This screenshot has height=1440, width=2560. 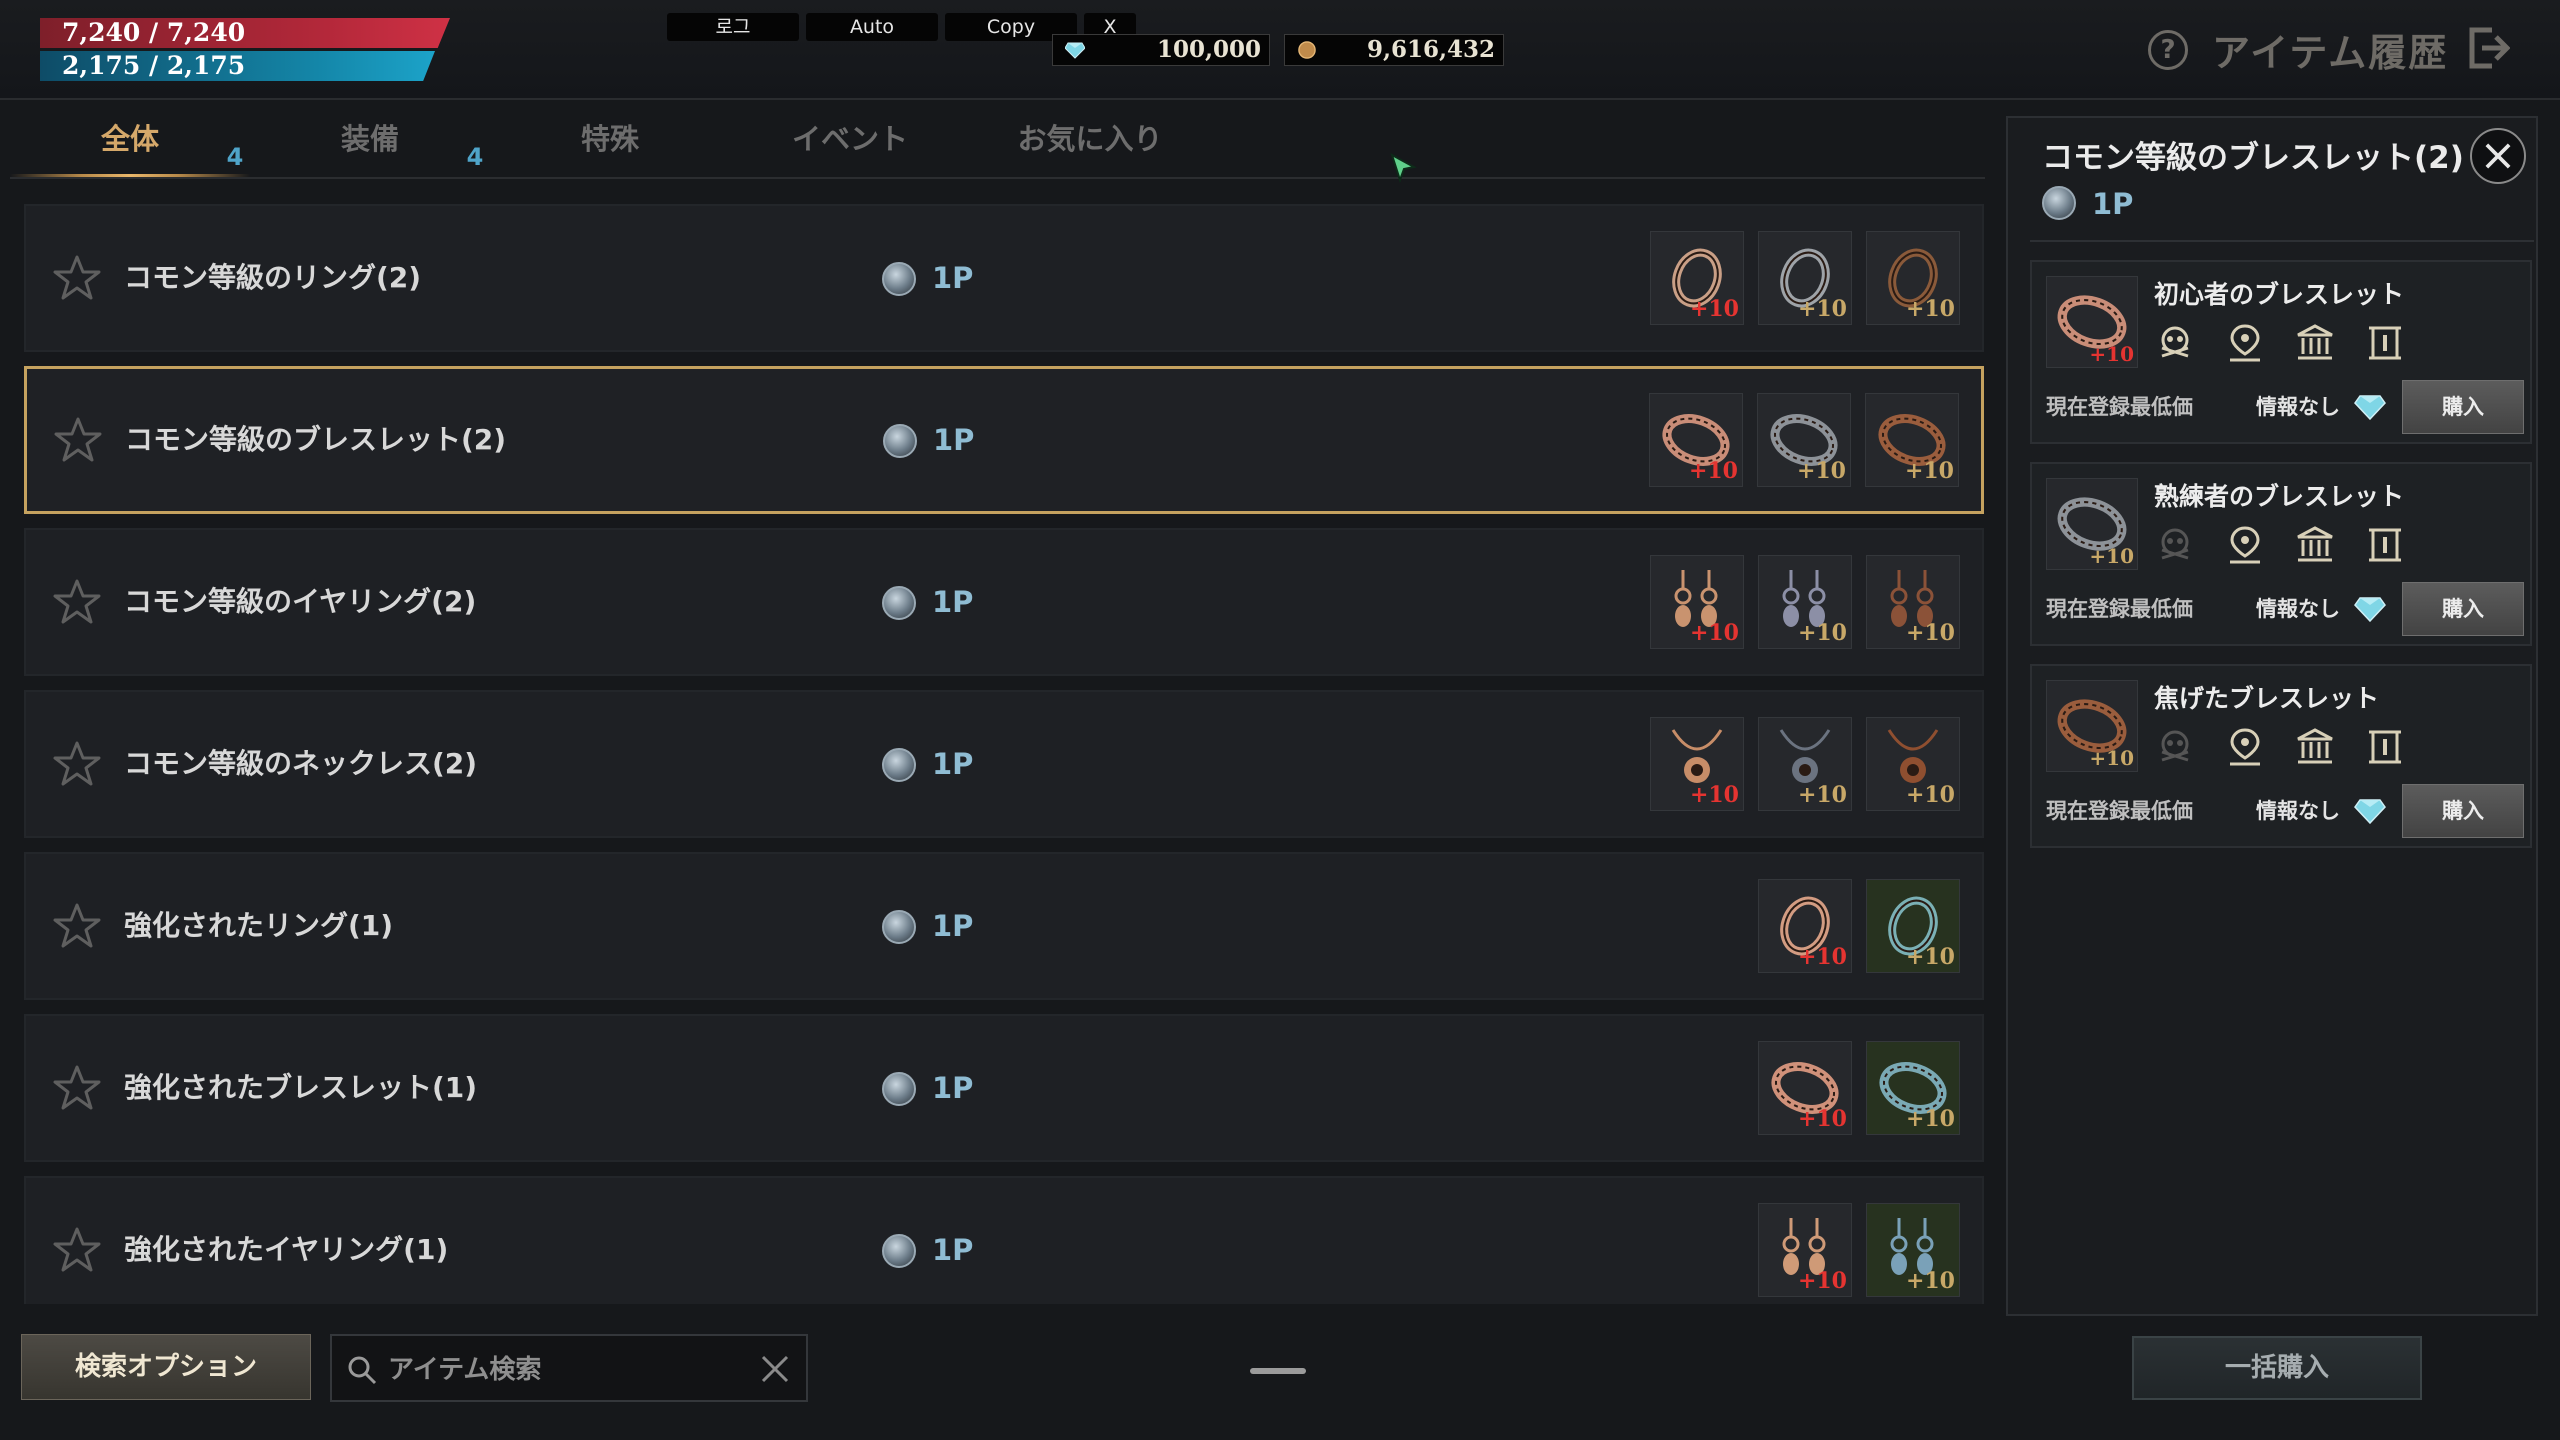 I want to click on lowest-price-label: 現在登録最低価, so click(x=2119, y=609).